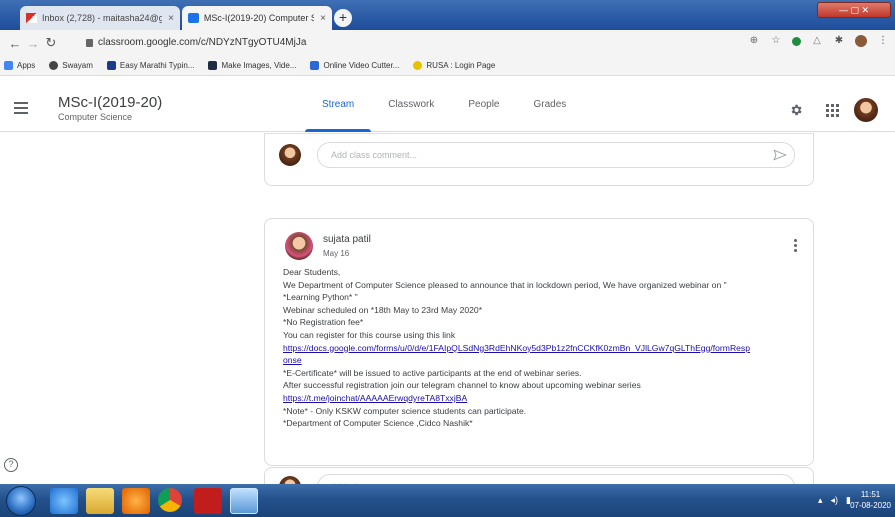  Describe the element at coordinates (136, 501) in the screenshot. I see `media-player-icon` at that location.